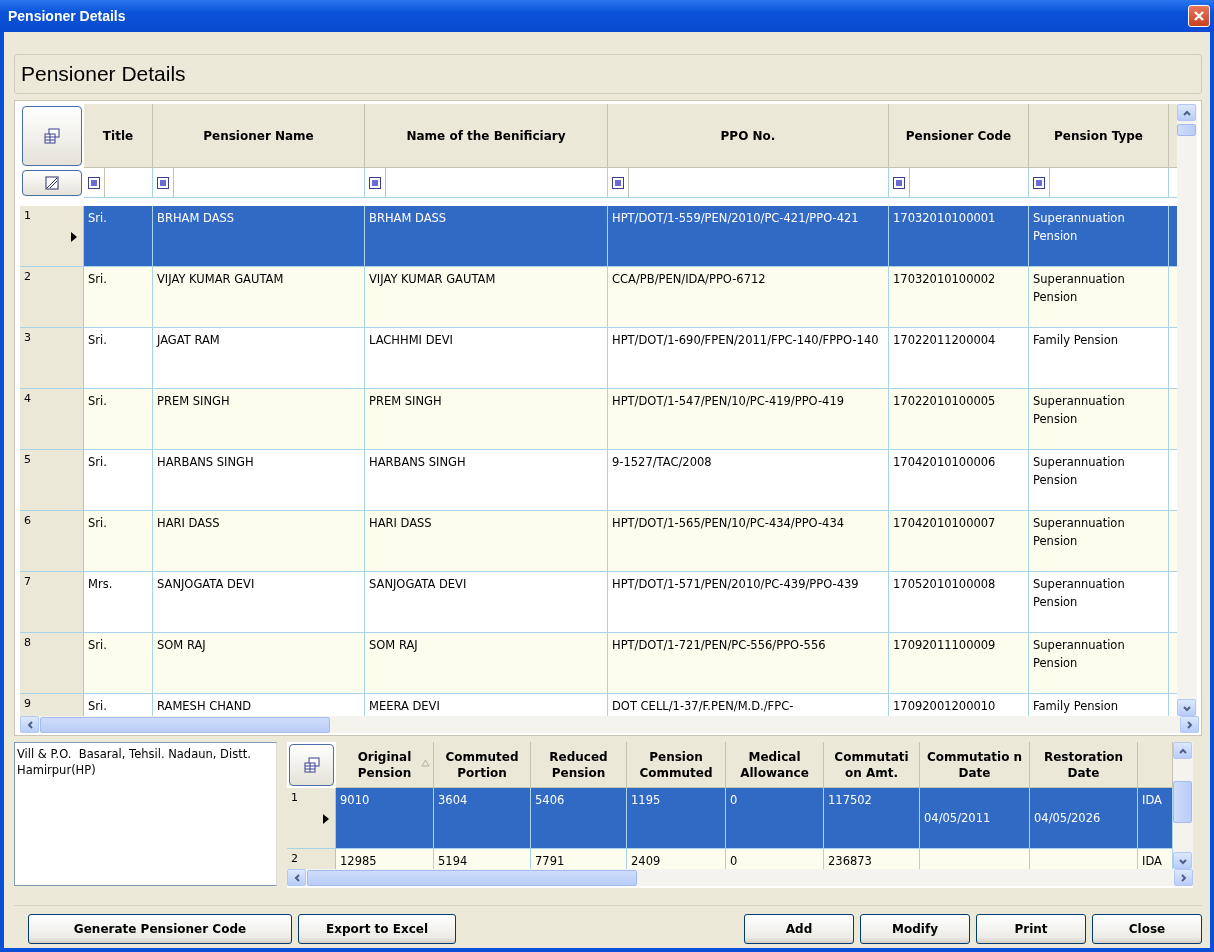 This screenshot has width=1214, height=952. Describe the element at coordinates (27, 459) in the screenshot. I see `row-number: 5` at that location.